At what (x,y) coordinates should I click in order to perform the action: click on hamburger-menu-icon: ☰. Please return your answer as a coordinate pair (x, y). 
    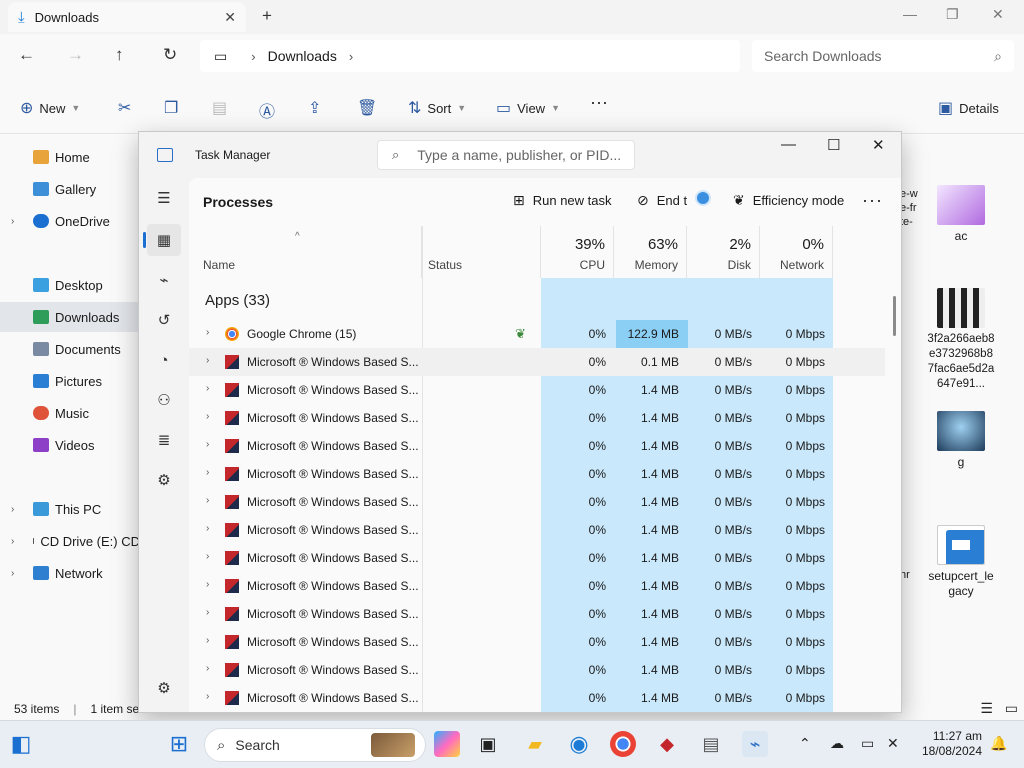
    Looking at the image, I should click on (164, 198).